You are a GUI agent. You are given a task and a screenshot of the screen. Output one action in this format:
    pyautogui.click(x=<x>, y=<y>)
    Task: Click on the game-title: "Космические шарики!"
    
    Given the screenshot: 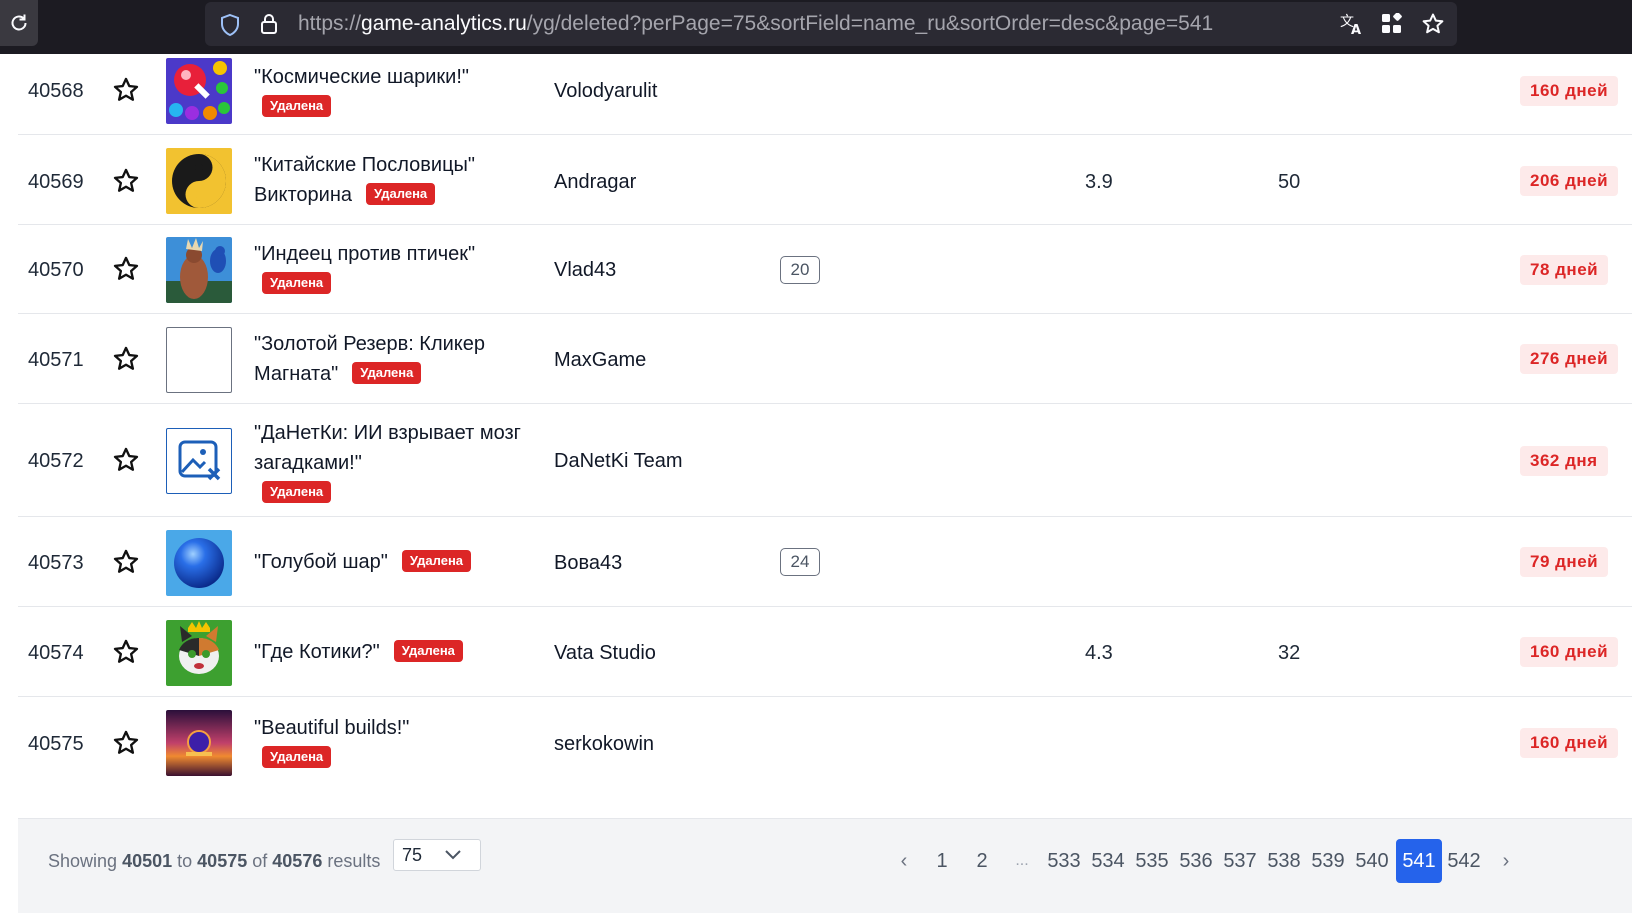 What is the action you would take?
    pyautogui.click(x=389, y=77)
    